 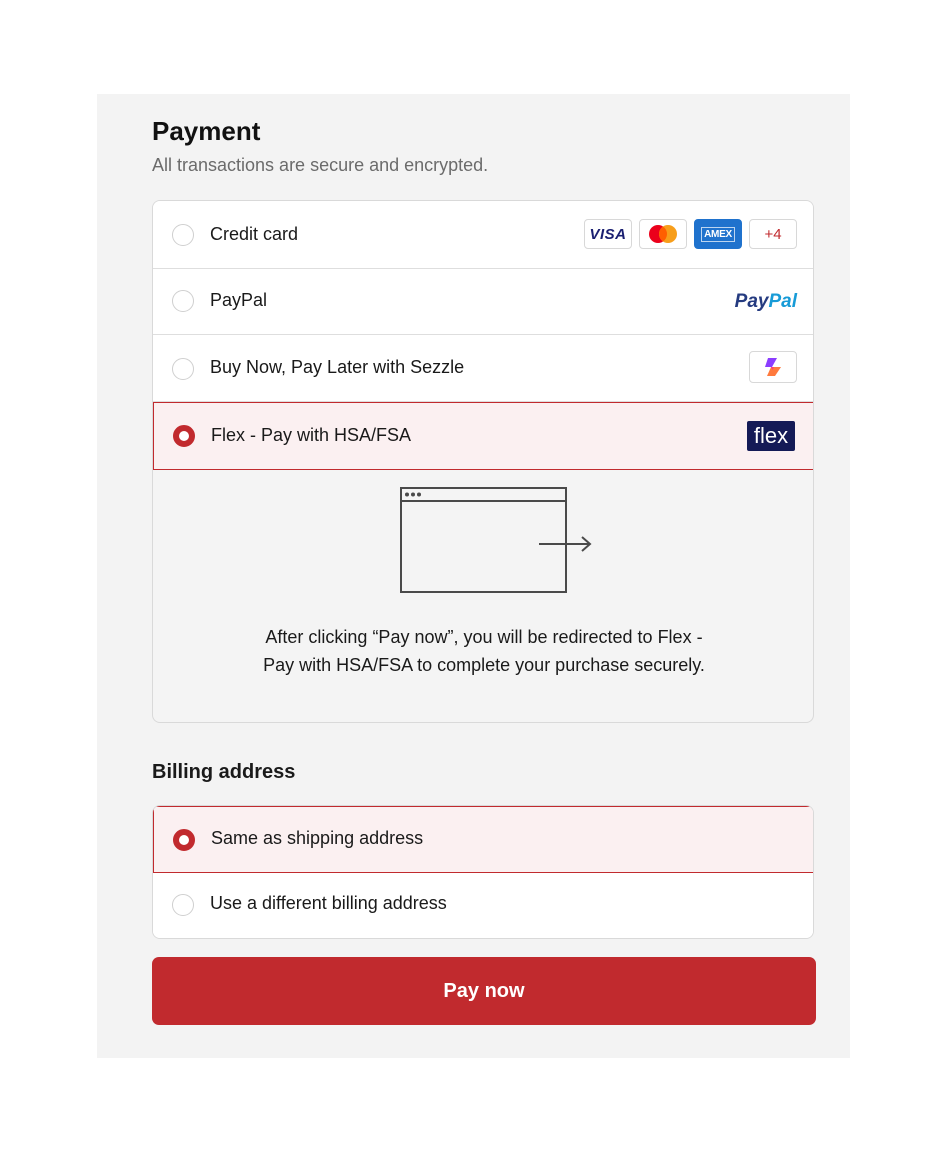 I want to click on mastercard-icon, so click(x=663, y=234).